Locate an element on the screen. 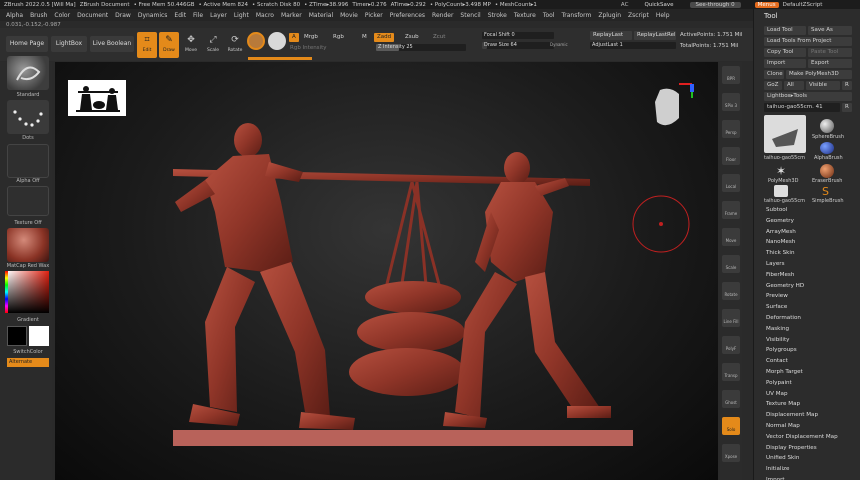 The height and width of the screenshot is (480, 860). primary-color-swatch is located at coordinates (39, 336).